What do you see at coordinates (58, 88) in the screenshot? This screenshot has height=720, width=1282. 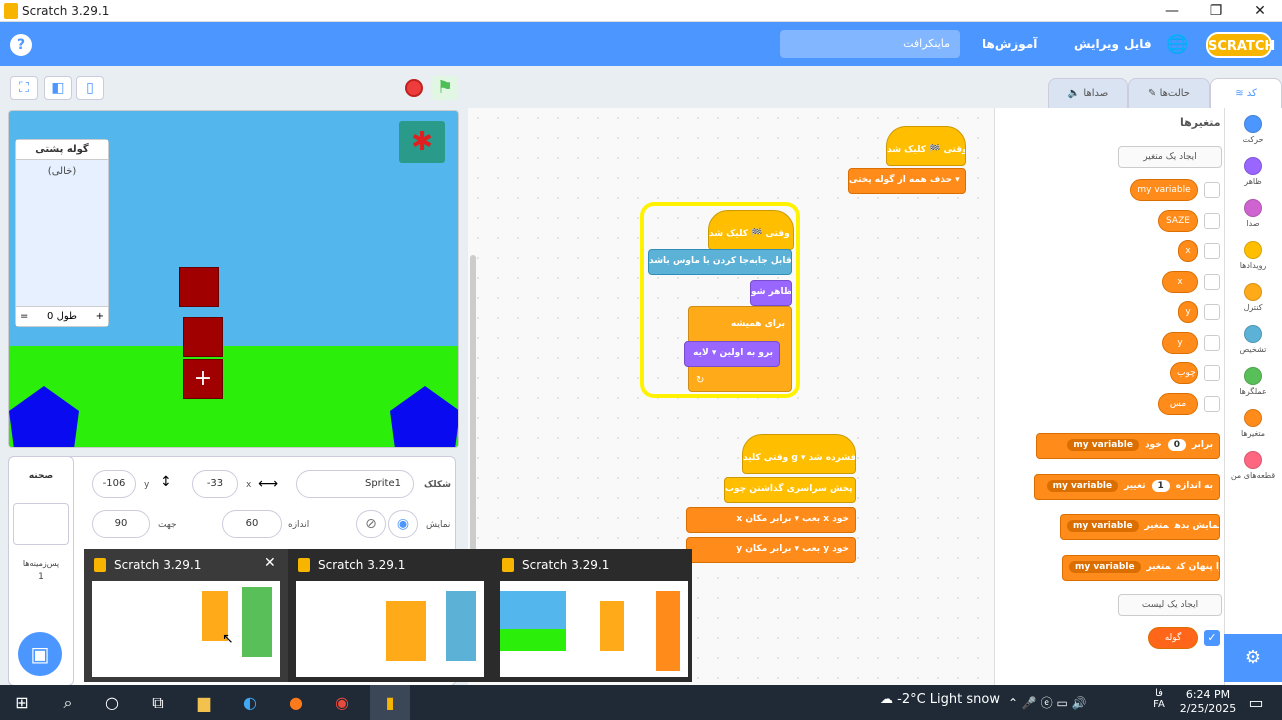 I see `large-stage-icon: ◧` at bounding box center [58, 88].